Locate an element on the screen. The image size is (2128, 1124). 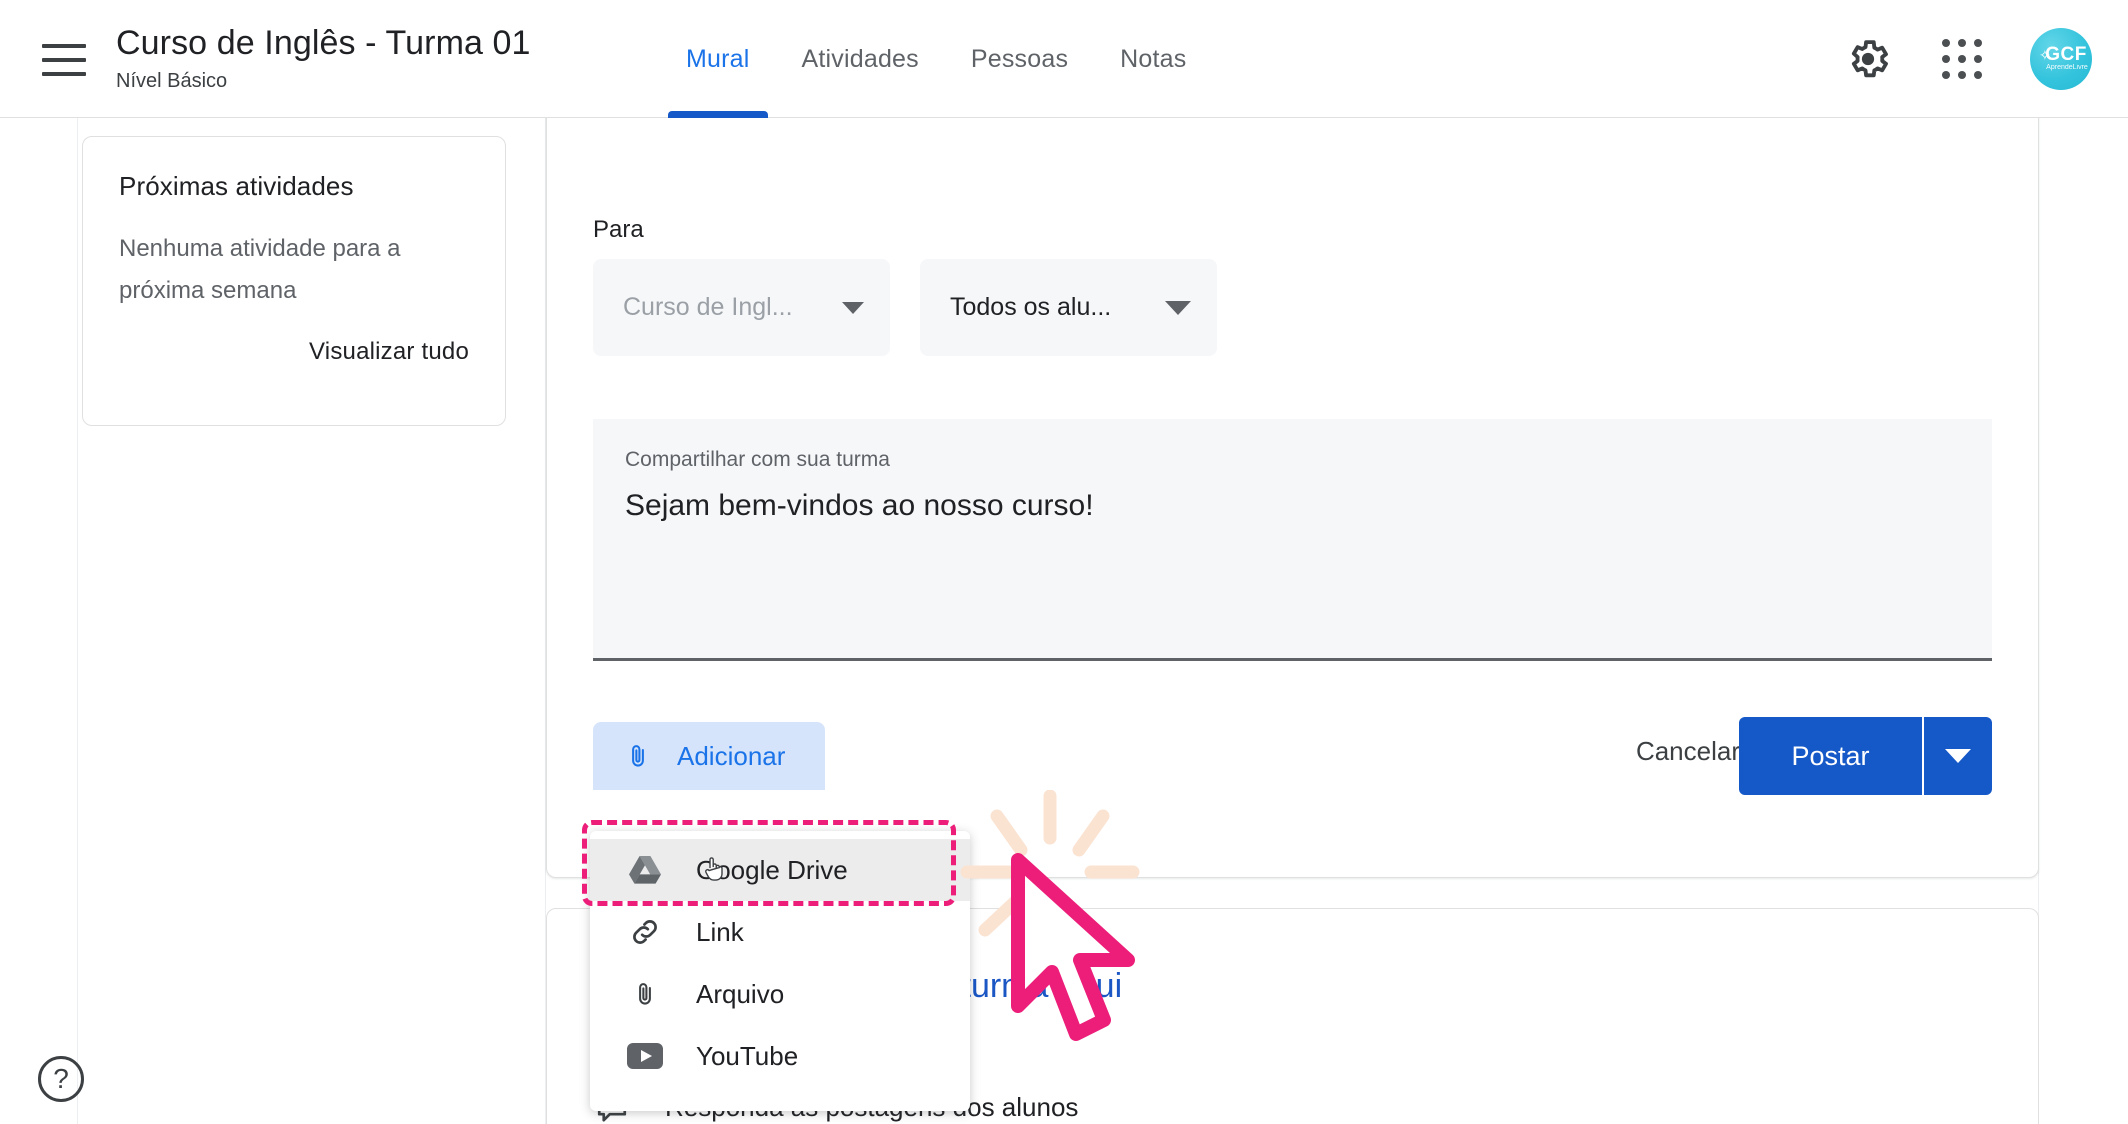
add-attachment-button: Adicionar is located at coordinates (709, 756).